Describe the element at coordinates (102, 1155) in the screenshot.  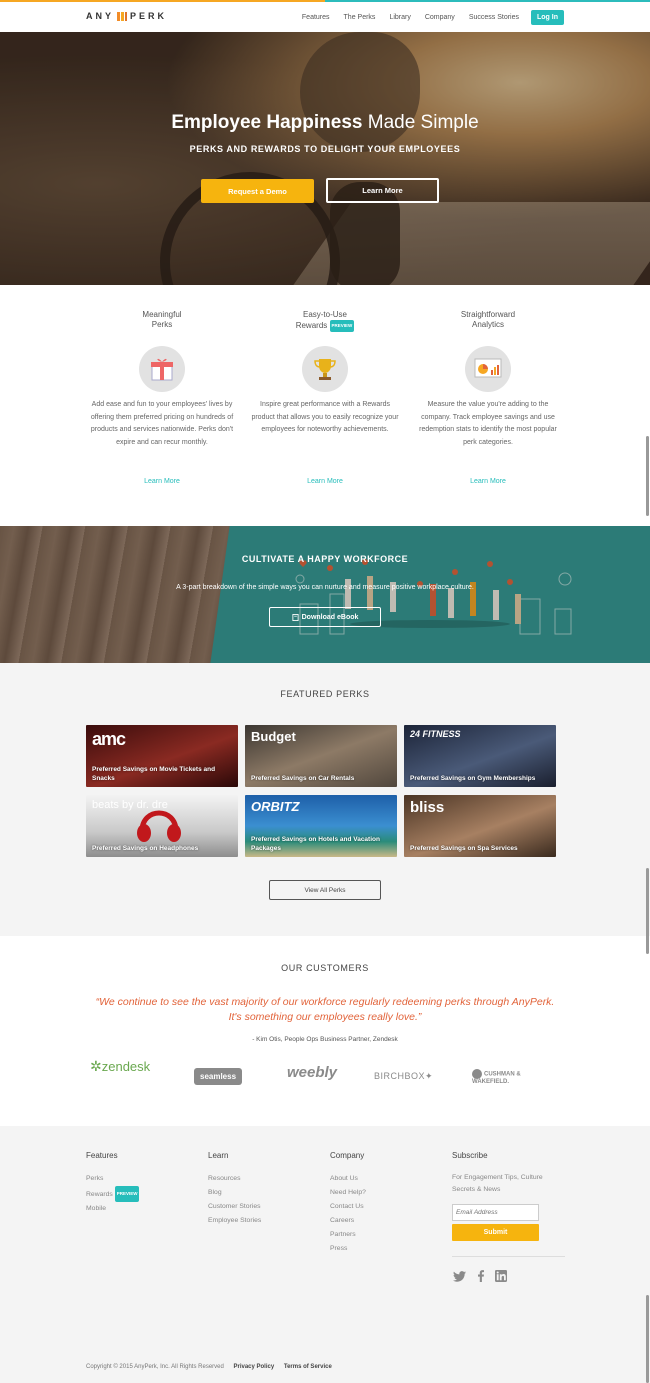
I see `footer-heading: Features` at that location.